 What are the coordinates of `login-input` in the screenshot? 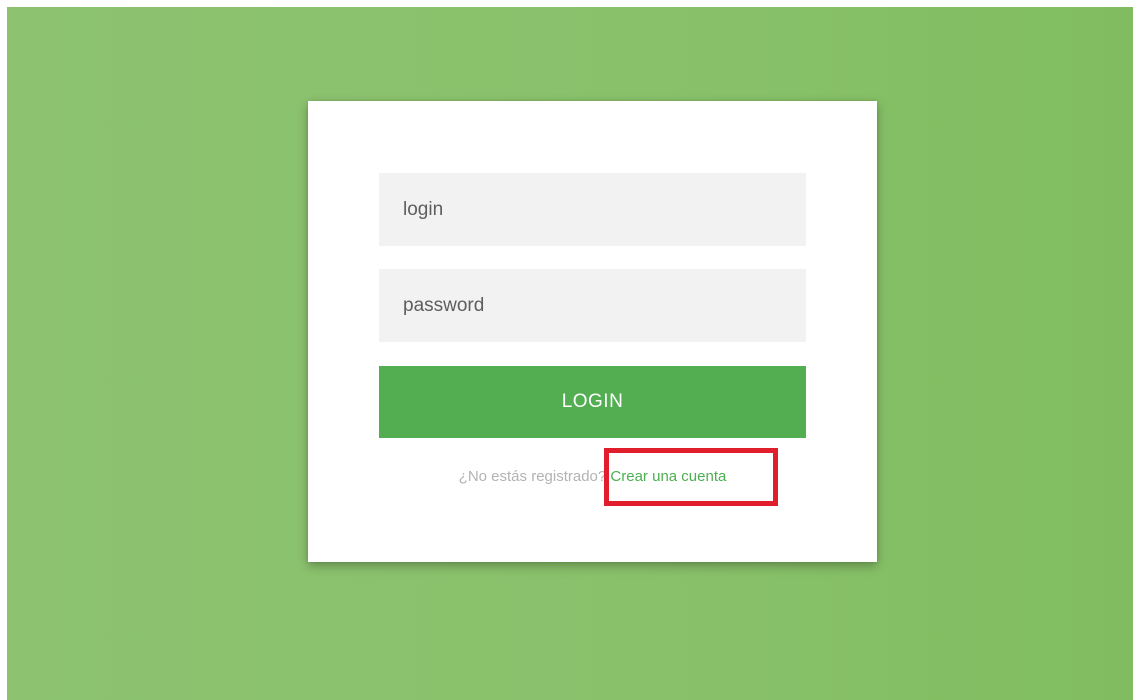 It's located at (592, 209).